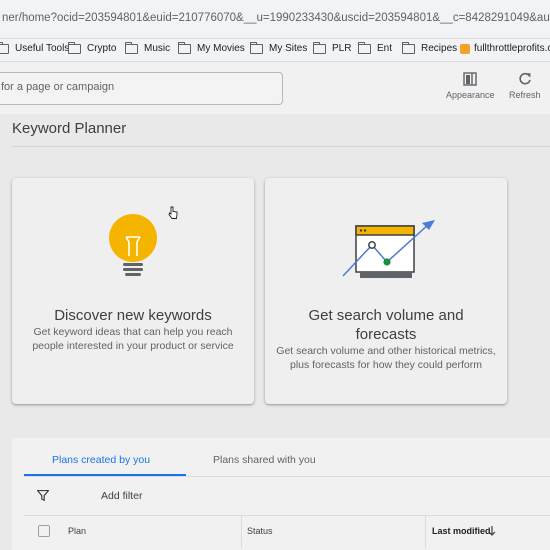 The image size is (550, 550). Describe the element at coordinates (264, 460) in the screenshot. I see `tab-plans-shared-with-you: Plans shared with you` at that location.